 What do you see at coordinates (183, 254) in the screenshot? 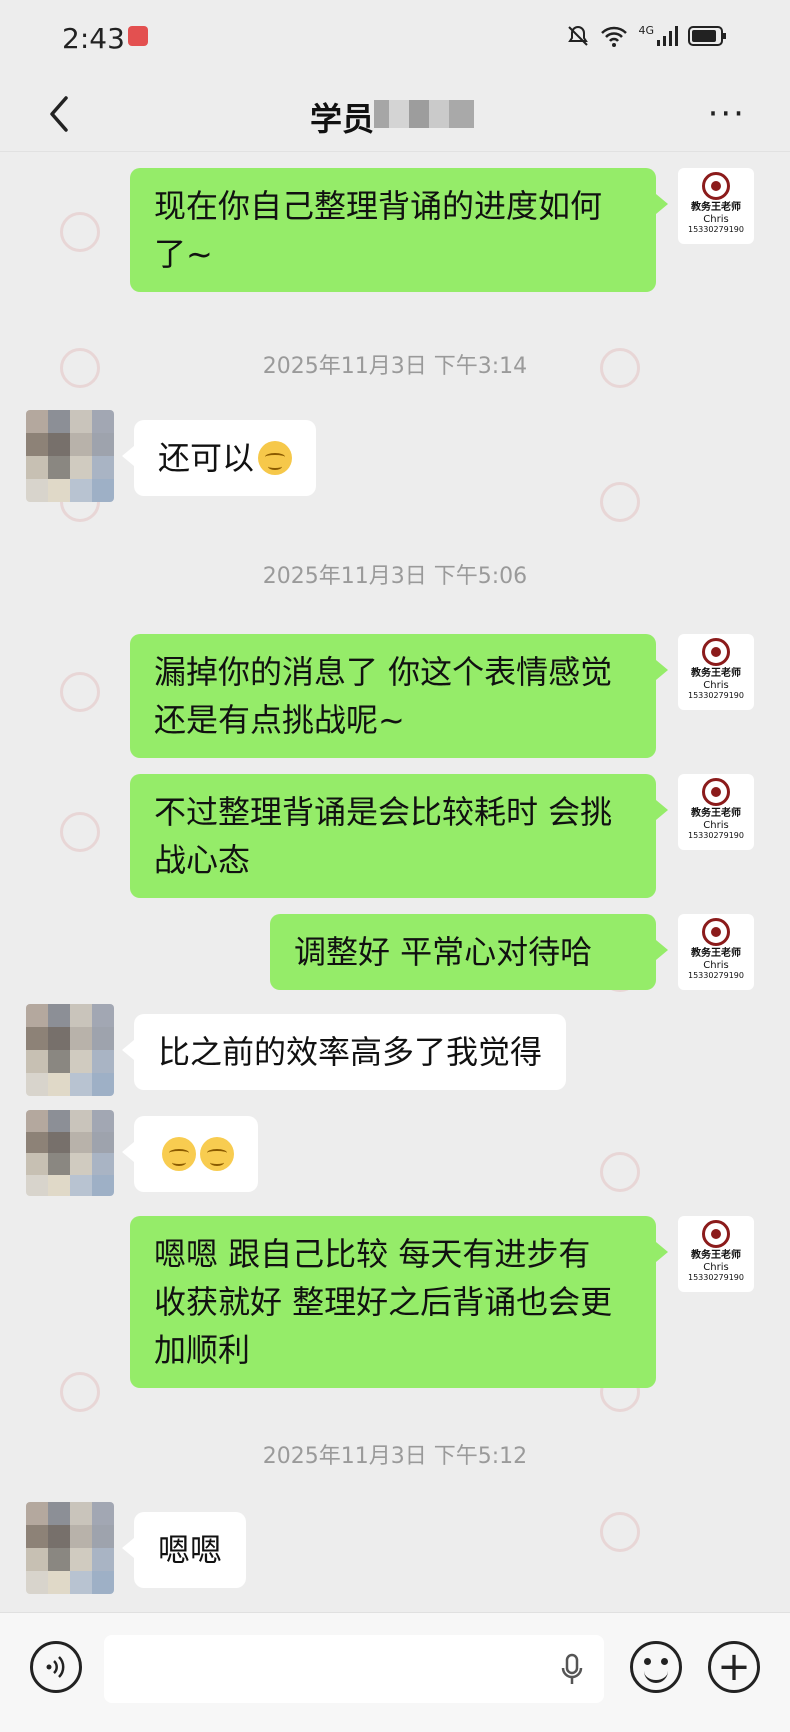
I see `message-text: 了~` at bounding box center [183, 254].